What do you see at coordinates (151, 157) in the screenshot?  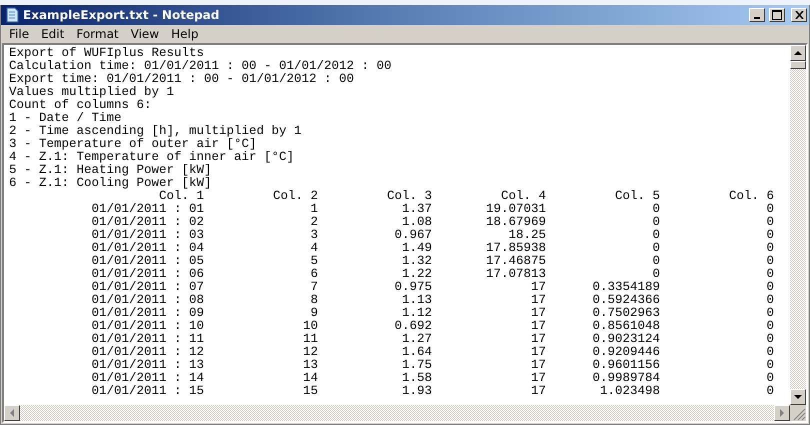 I see `text-line: 4 - Z.1: Temperature of inner air [°C]` at bounding box center [151, 157].